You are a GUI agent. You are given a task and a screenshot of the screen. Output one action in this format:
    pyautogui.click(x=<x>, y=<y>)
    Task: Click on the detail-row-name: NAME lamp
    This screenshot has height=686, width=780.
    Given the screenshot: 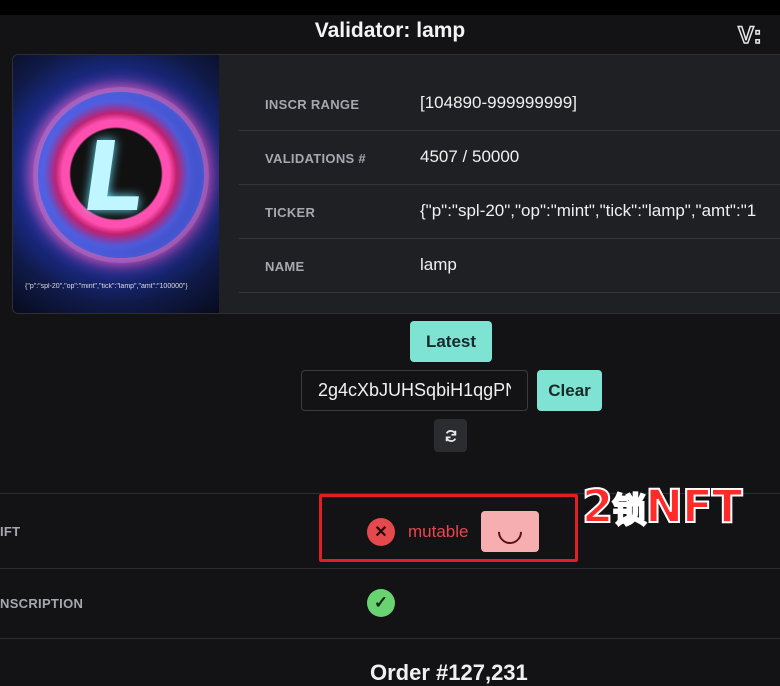 What is the action you would take?
    pyautogui.click(x=509, y=266)
    